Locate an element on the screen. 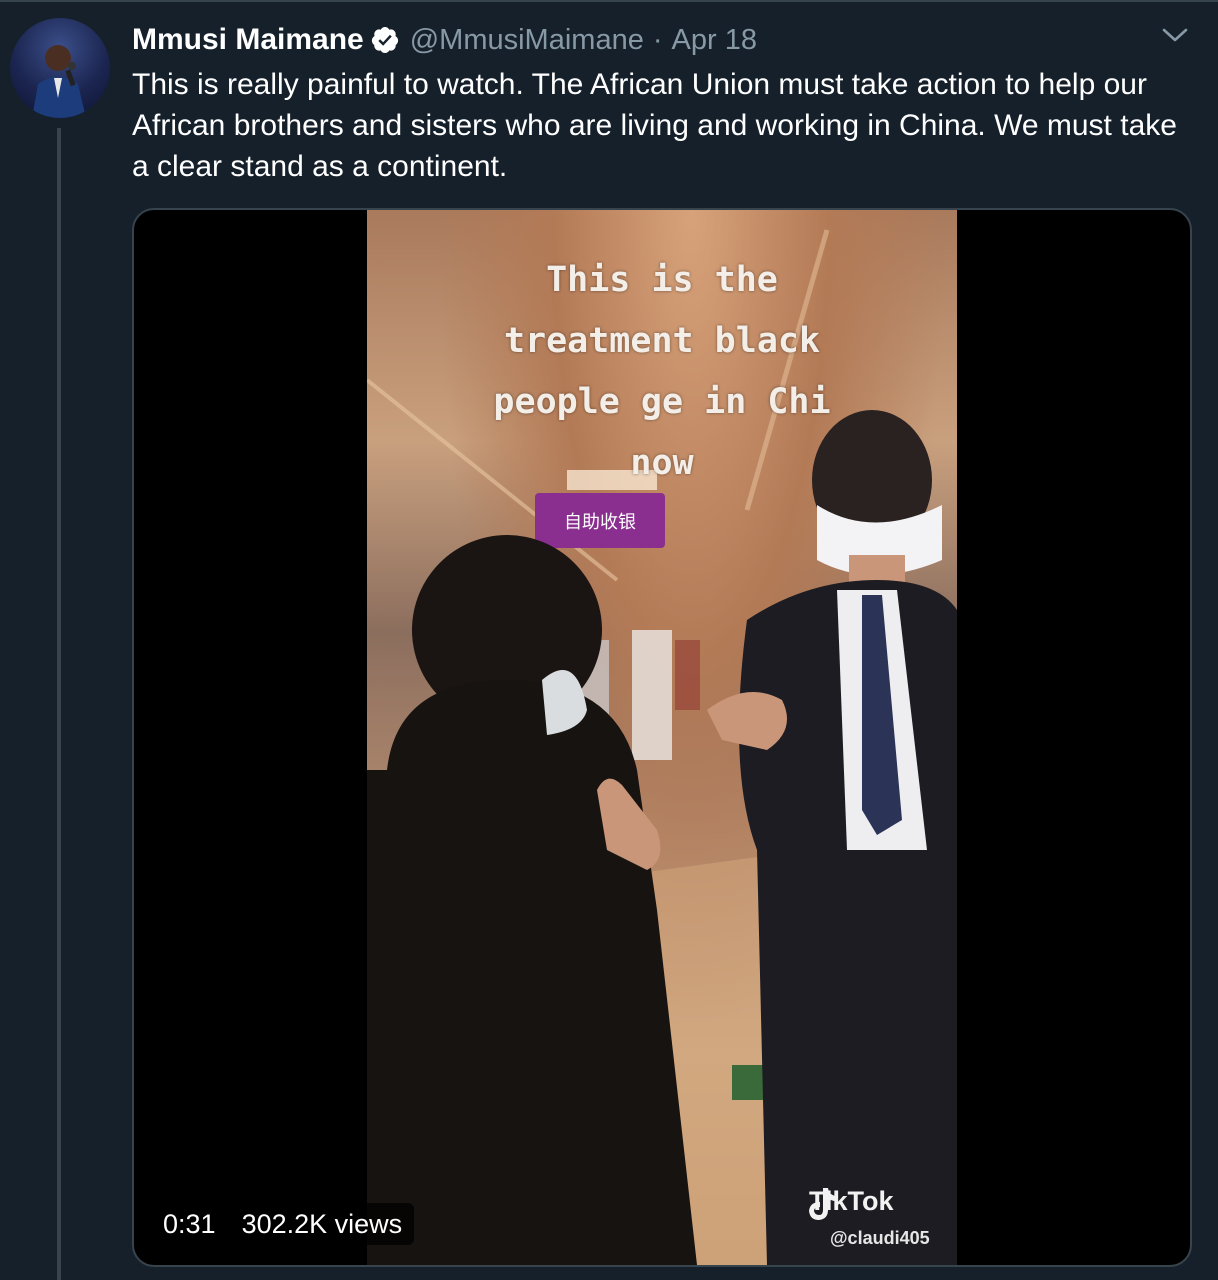 Image resolution: width=1218 pixels, height=1280 pixels. video-duration: 0:31 is located at coordinates (189, 1223).